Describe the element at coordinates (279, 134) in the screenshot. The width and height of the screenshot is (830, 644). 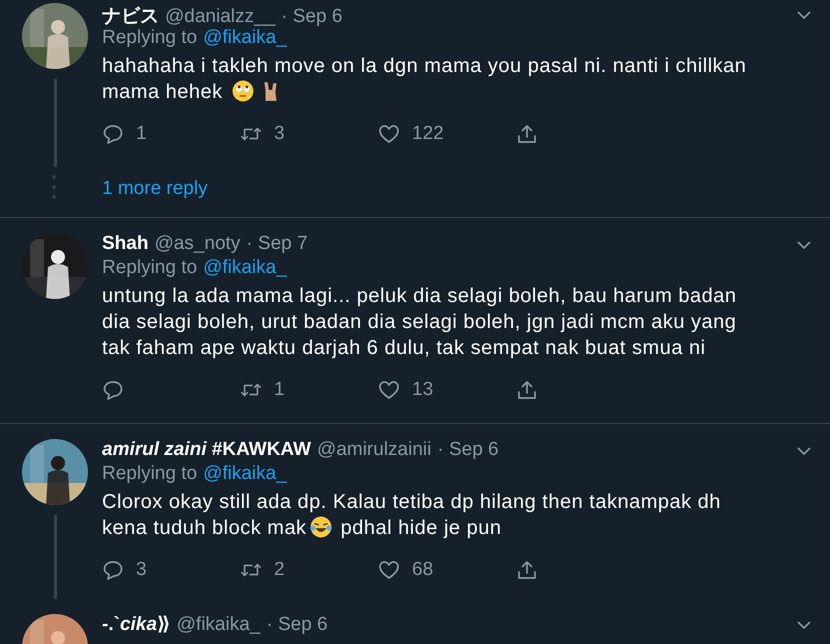
I see `retweet-count: 3` at that location.